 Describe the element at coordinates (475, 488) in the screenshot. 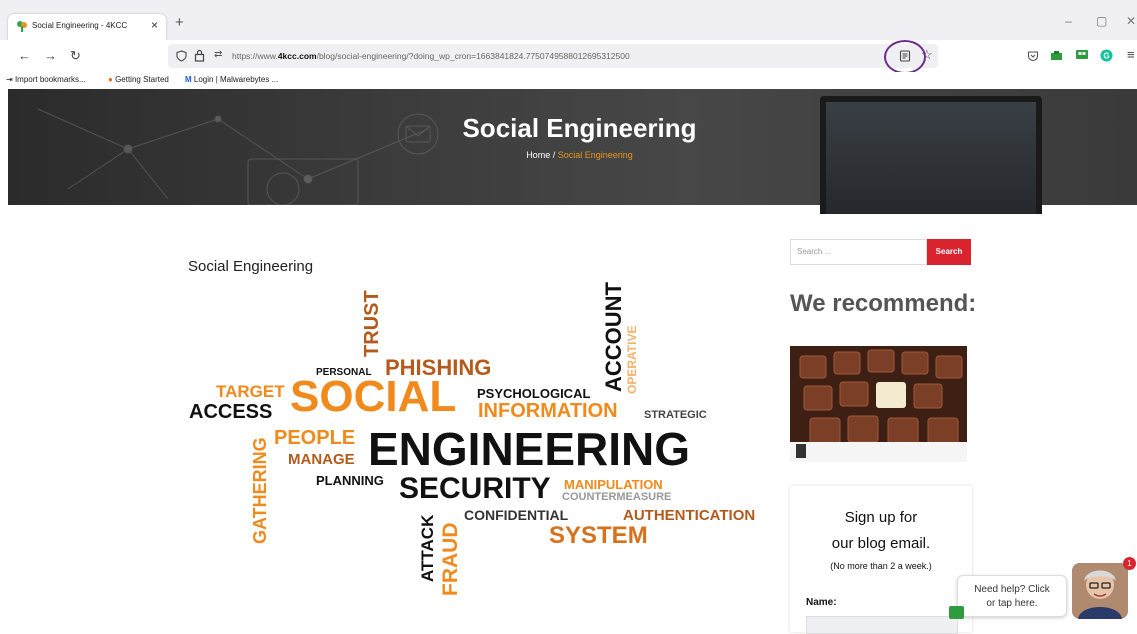

I see `word-security: SECURITY` at that location.